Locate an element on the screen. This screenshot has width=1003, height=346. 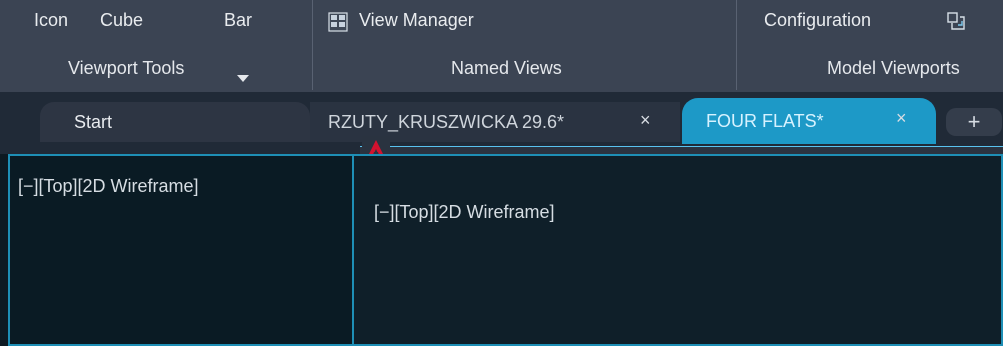
tab-label: RZUTY_KRUSZWICKA 29.6* is located at coordinates (446, 121).